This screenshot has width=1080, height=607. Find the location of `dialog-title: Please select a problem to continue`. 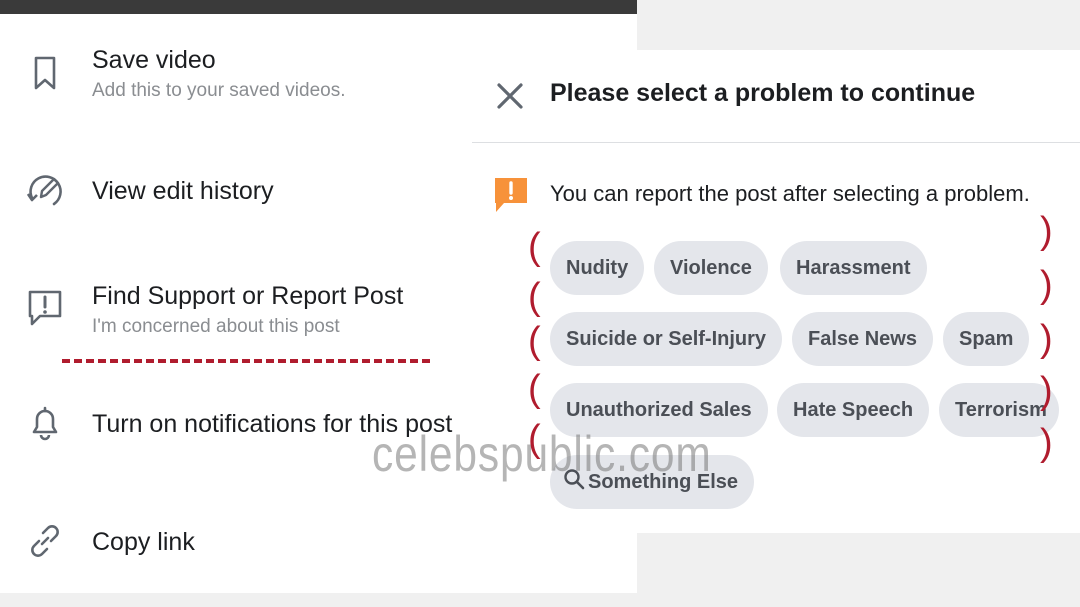

dialog-title: Please select a problem to continue is located at coordinates (763, 93).